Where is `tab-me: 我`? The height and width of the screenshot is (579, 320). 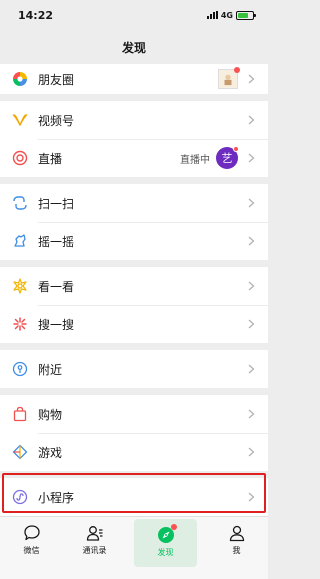
tab-me: 我 is located at coordinates (236, 548).